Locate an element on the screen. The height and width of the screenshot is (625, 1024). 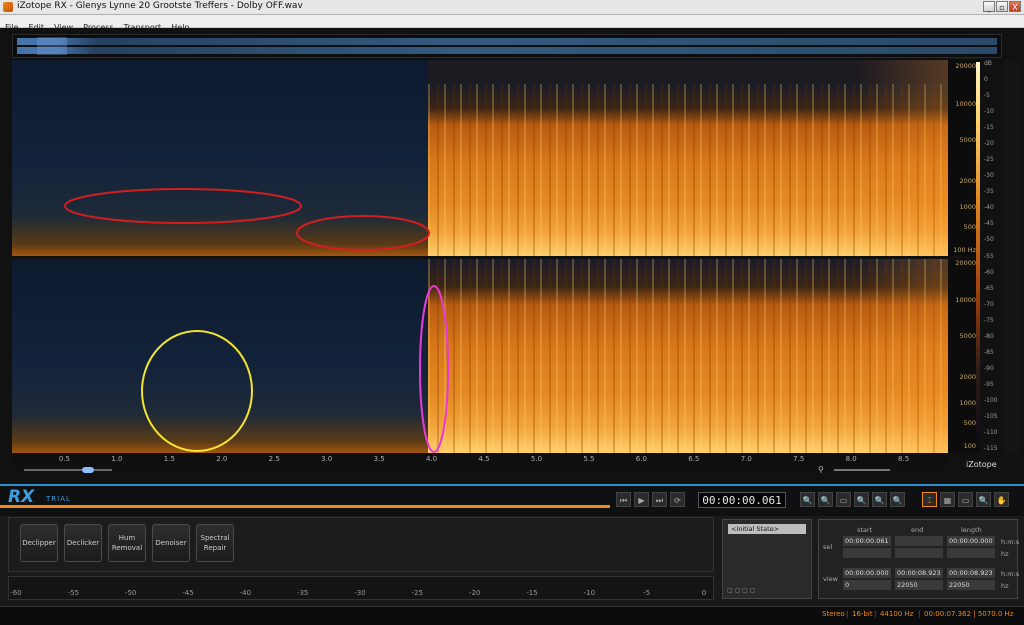
declicker-button: Declicker is located at coordinates (83, 543).